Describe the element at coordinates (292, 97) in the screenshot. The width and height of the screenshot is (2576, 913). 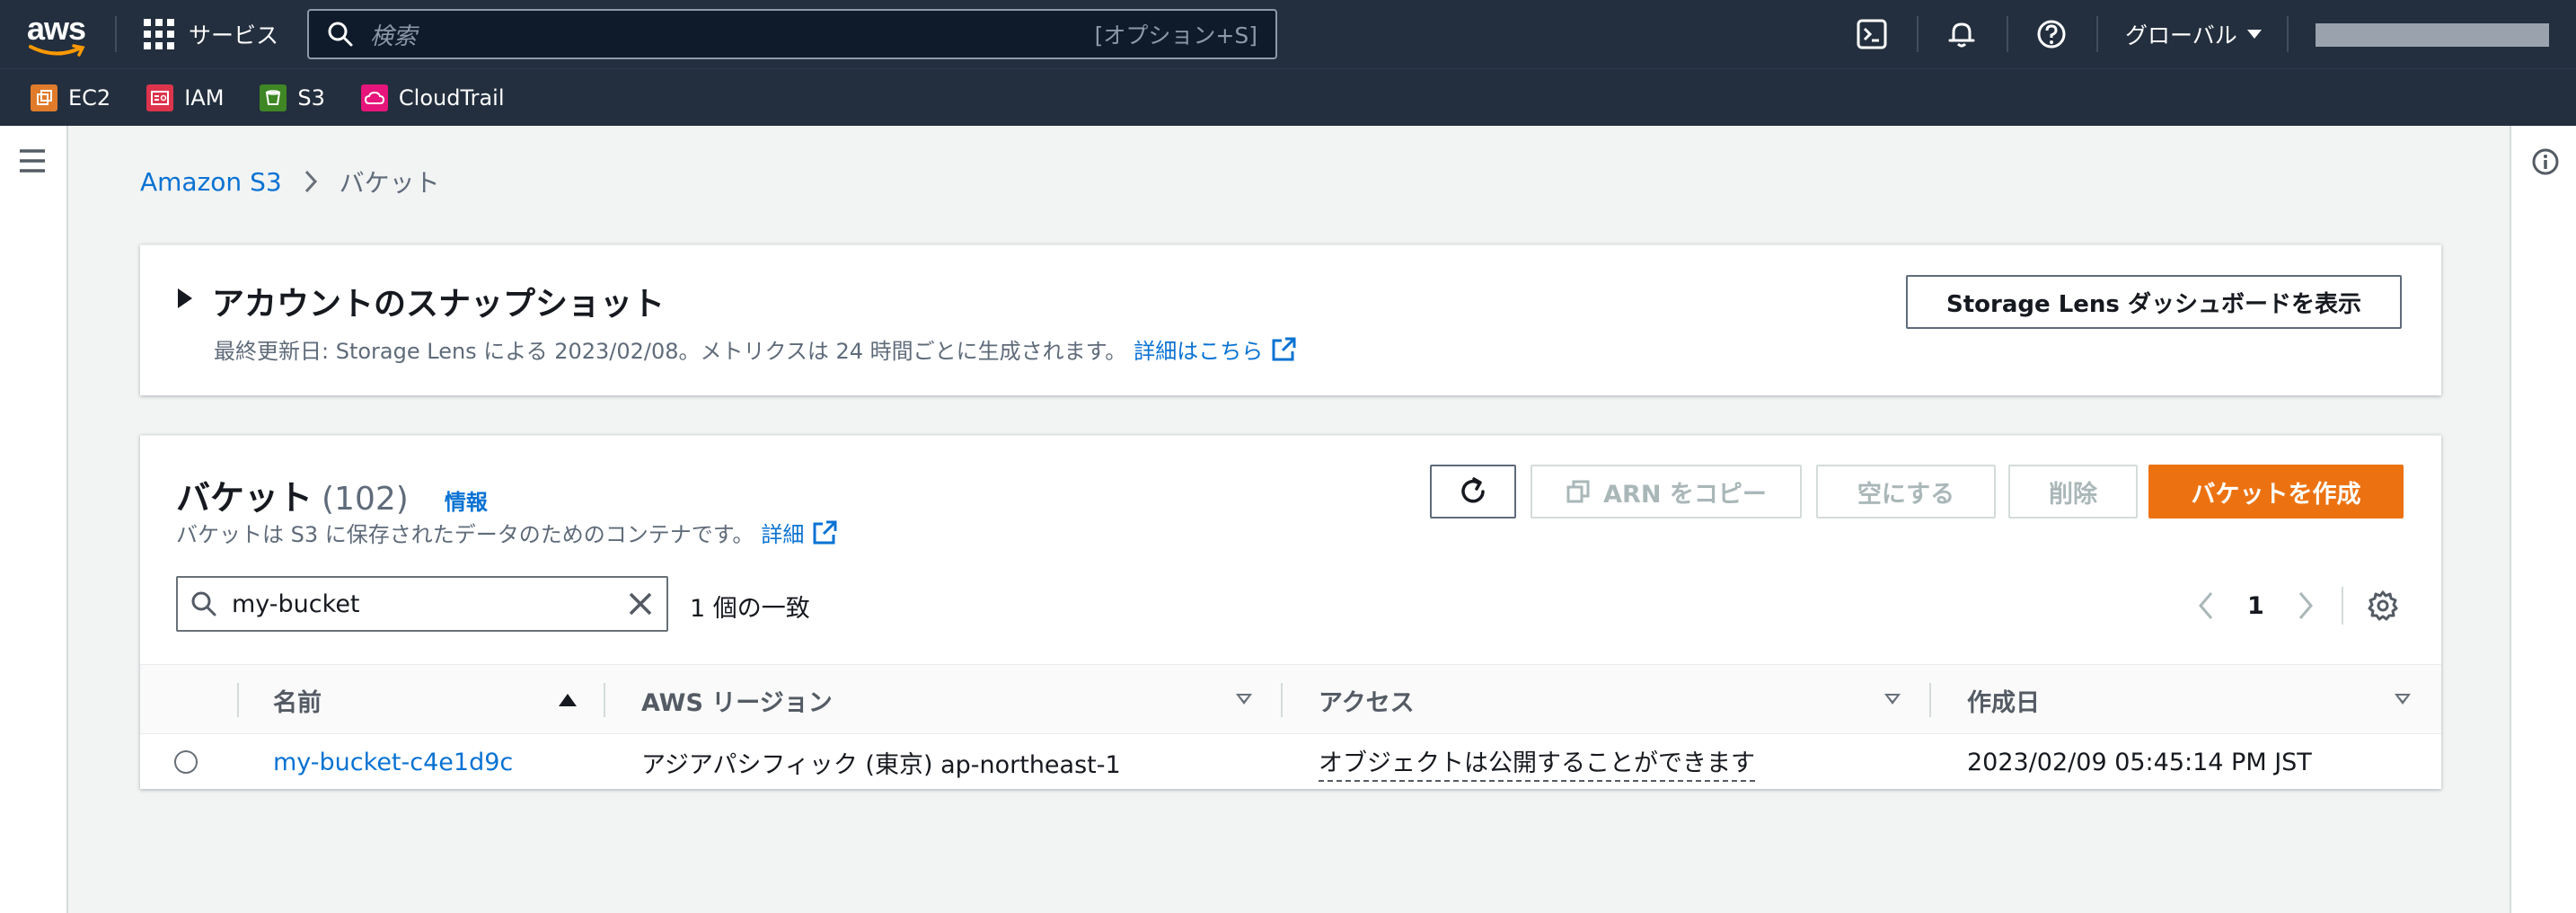
I see `favorite-s3: S3` at that location.